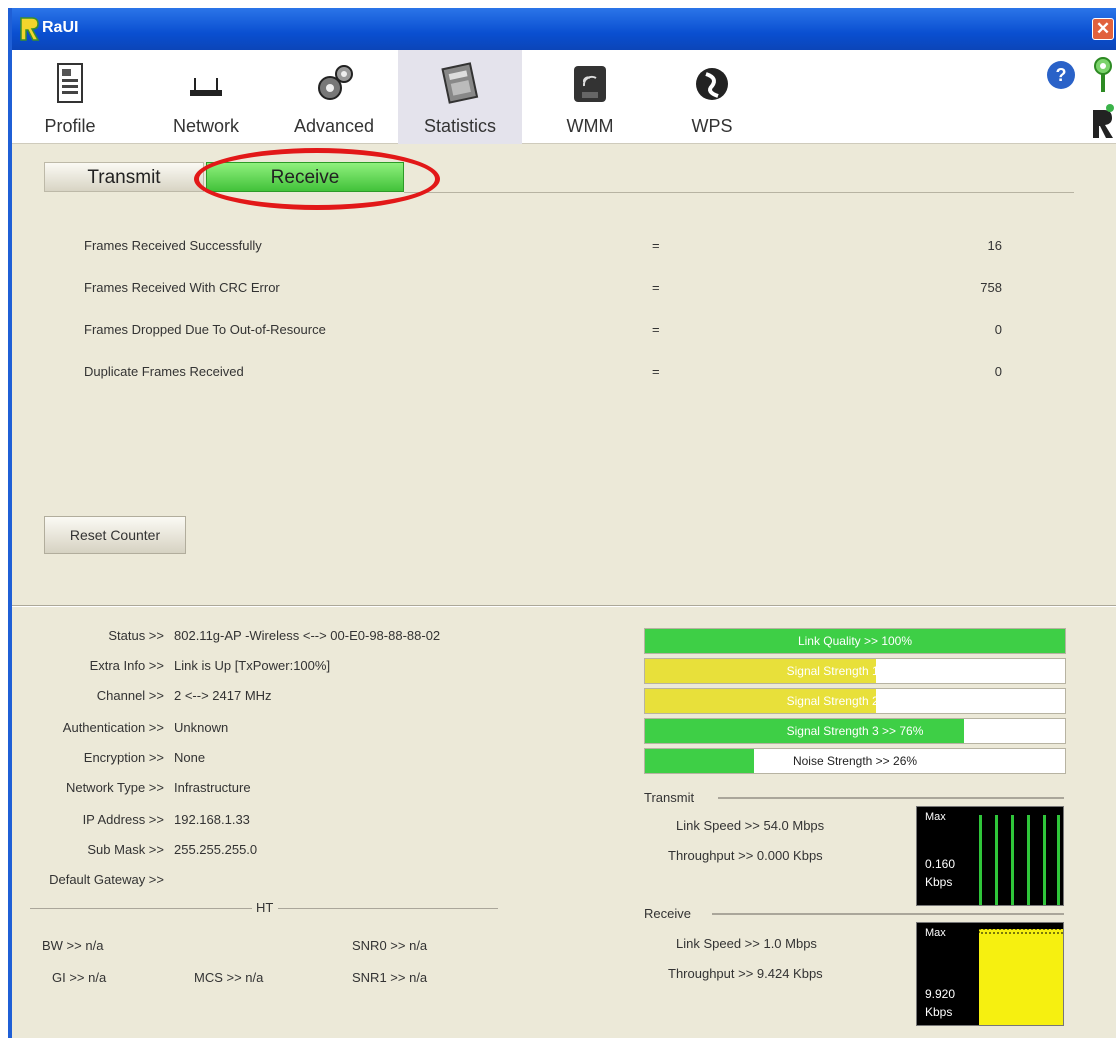  Describe the element at coordinates (182, 287) in the screenshot. I see `stat-label: Frames Received With CRC Error` at that location.